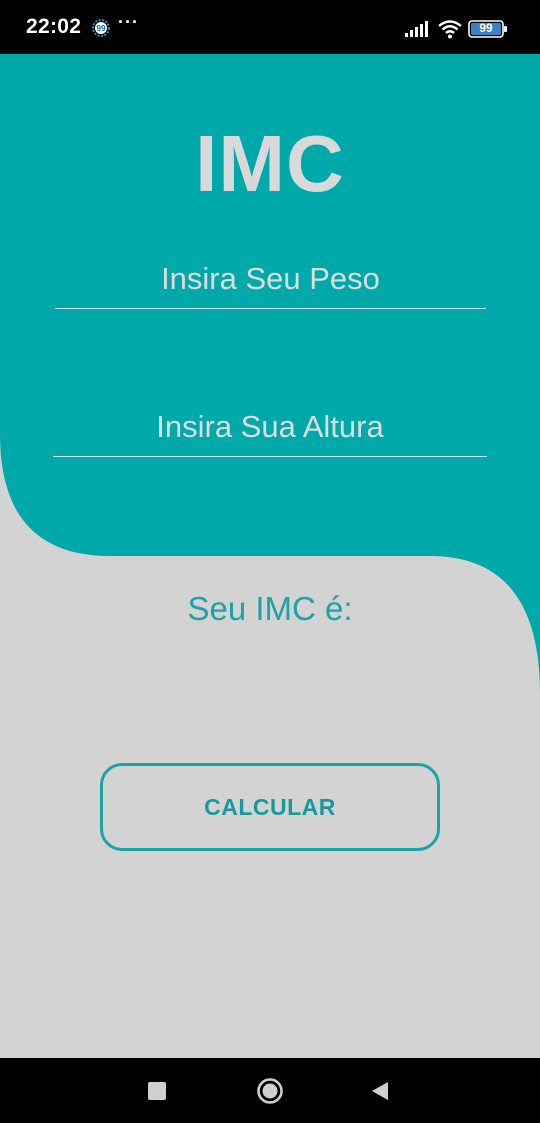 The width and height of the screenshot is (540, 1123). Describe the element at coordinates (54, 26) in the screenshot. I see `status-time: 22:02` at that location.